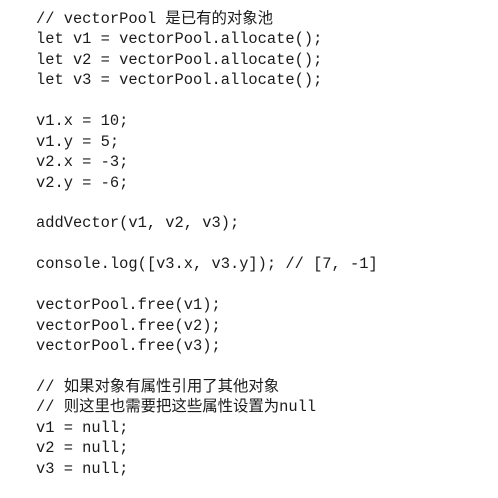 This screenshot has width=498, height=498. What do you see at coordinates (82, 121) in the screenshot?
I see `code-line: v1.x = 10;` at bounding box center [82, 121].